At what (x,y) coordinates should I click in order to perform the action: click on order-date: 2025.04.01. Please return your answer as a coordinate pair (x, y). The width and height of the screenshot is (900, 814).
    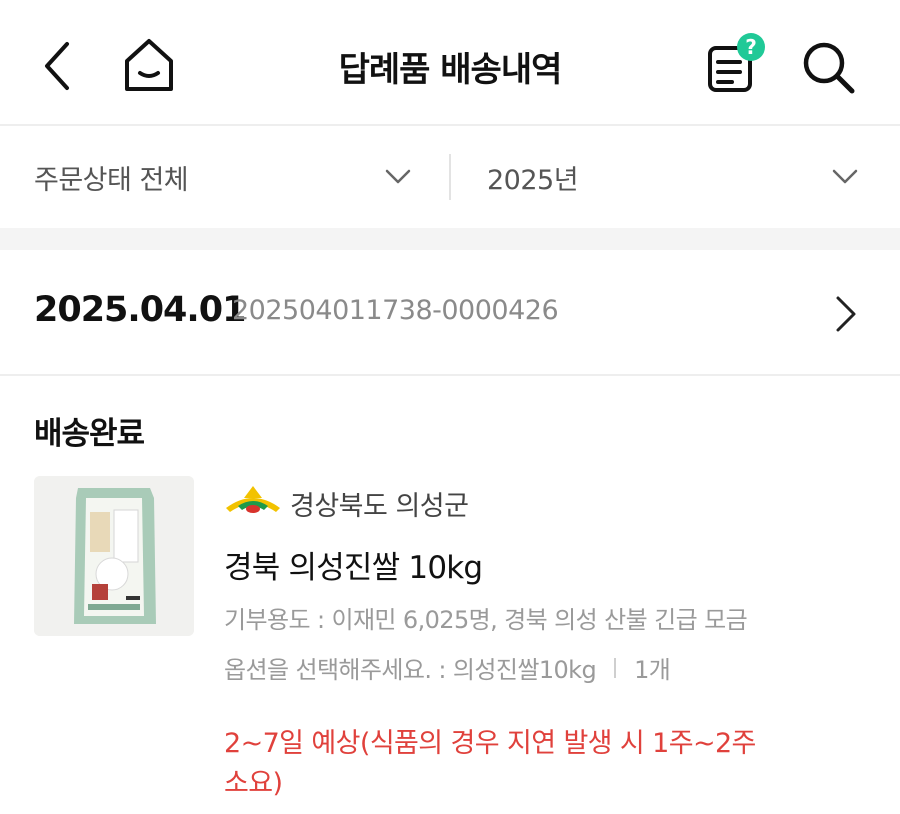
    Looking at the image, I should click on (140, 310).